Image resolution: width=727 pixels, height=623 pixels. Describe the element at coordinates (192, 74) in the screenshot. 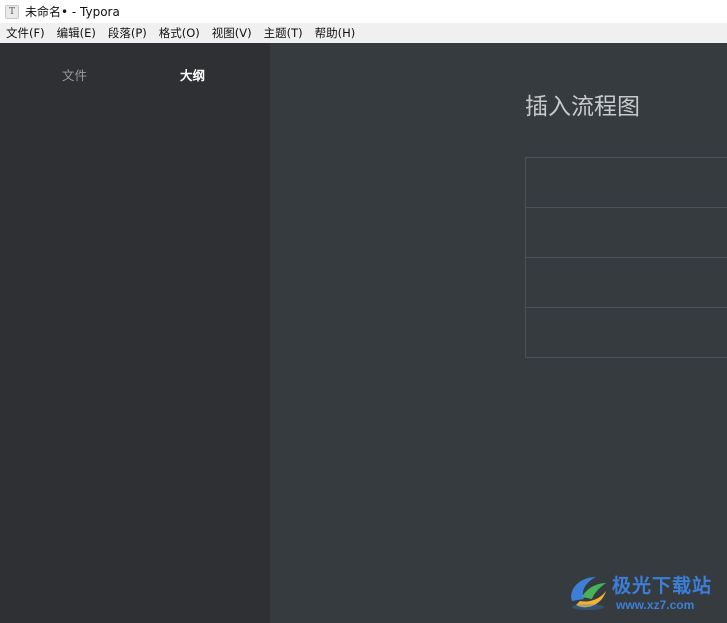

I see `tab-outline: 大纲` at that location.